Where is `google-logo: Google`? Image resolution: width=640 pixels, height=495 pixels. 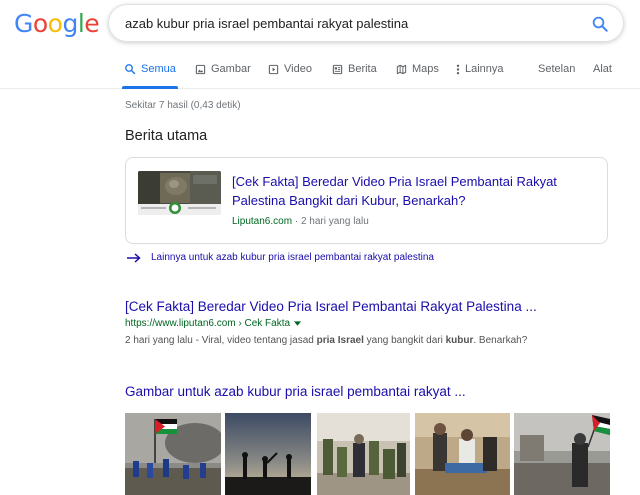 google-logo: Google is located at coordinates (57, 24).